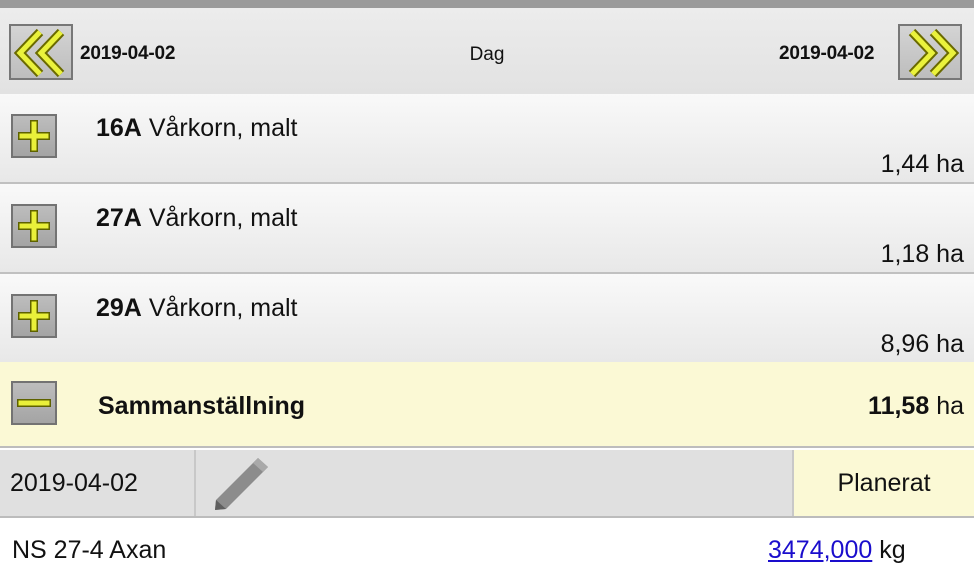  I want to click on summary-total: 11,58 ha, so click(916, 406).